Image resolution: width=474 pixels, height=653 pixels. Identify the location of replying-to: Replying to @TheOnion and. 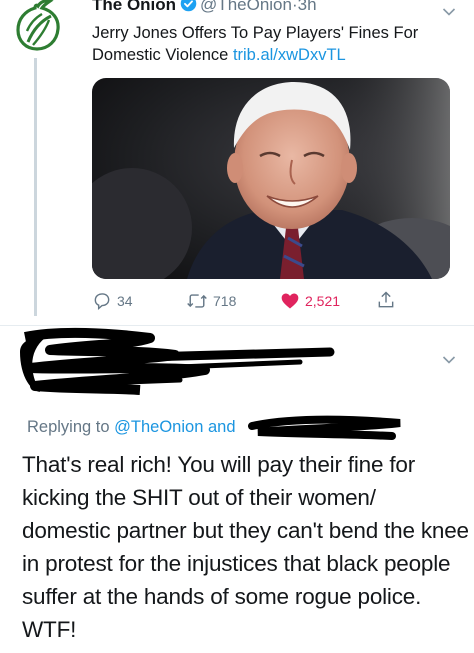
(131, 427).